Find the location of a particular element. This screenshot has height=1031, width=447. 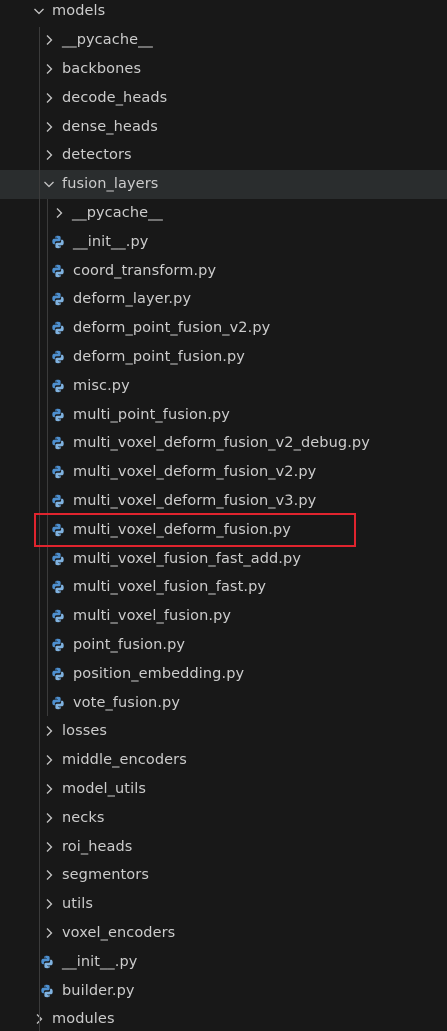

tree-item-label: point_fusion.py is located at coordinates (129, 644).